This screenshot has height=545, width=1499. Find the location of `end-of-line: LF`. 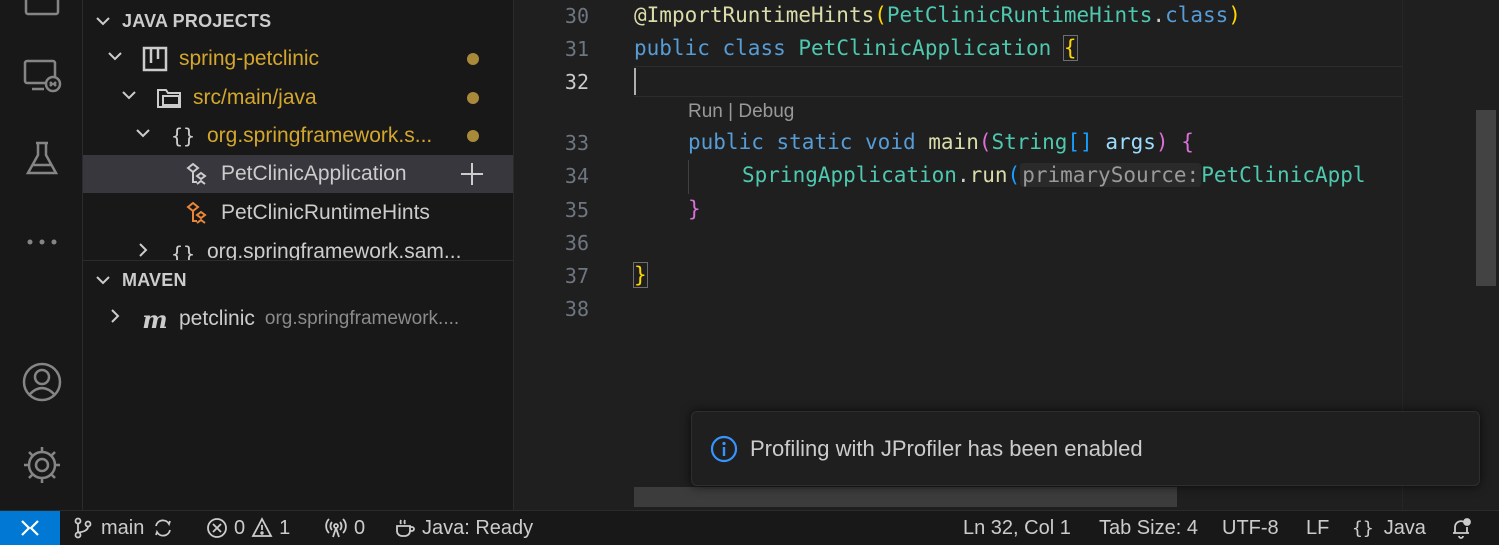

end-of-line: LF is located at coordinates (1317, 528).